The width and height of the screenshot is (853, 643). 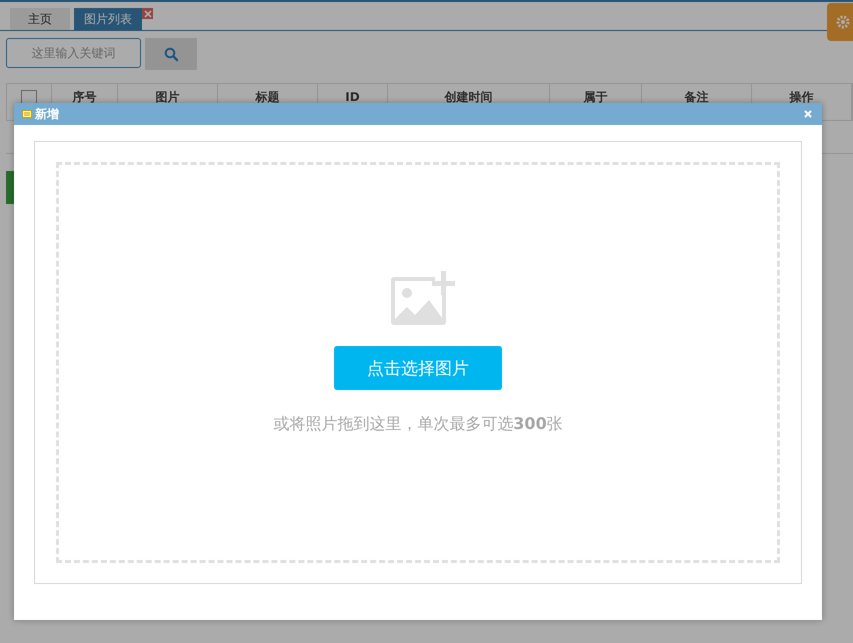 I want to click on search-icon, so click(x=171, y=54).